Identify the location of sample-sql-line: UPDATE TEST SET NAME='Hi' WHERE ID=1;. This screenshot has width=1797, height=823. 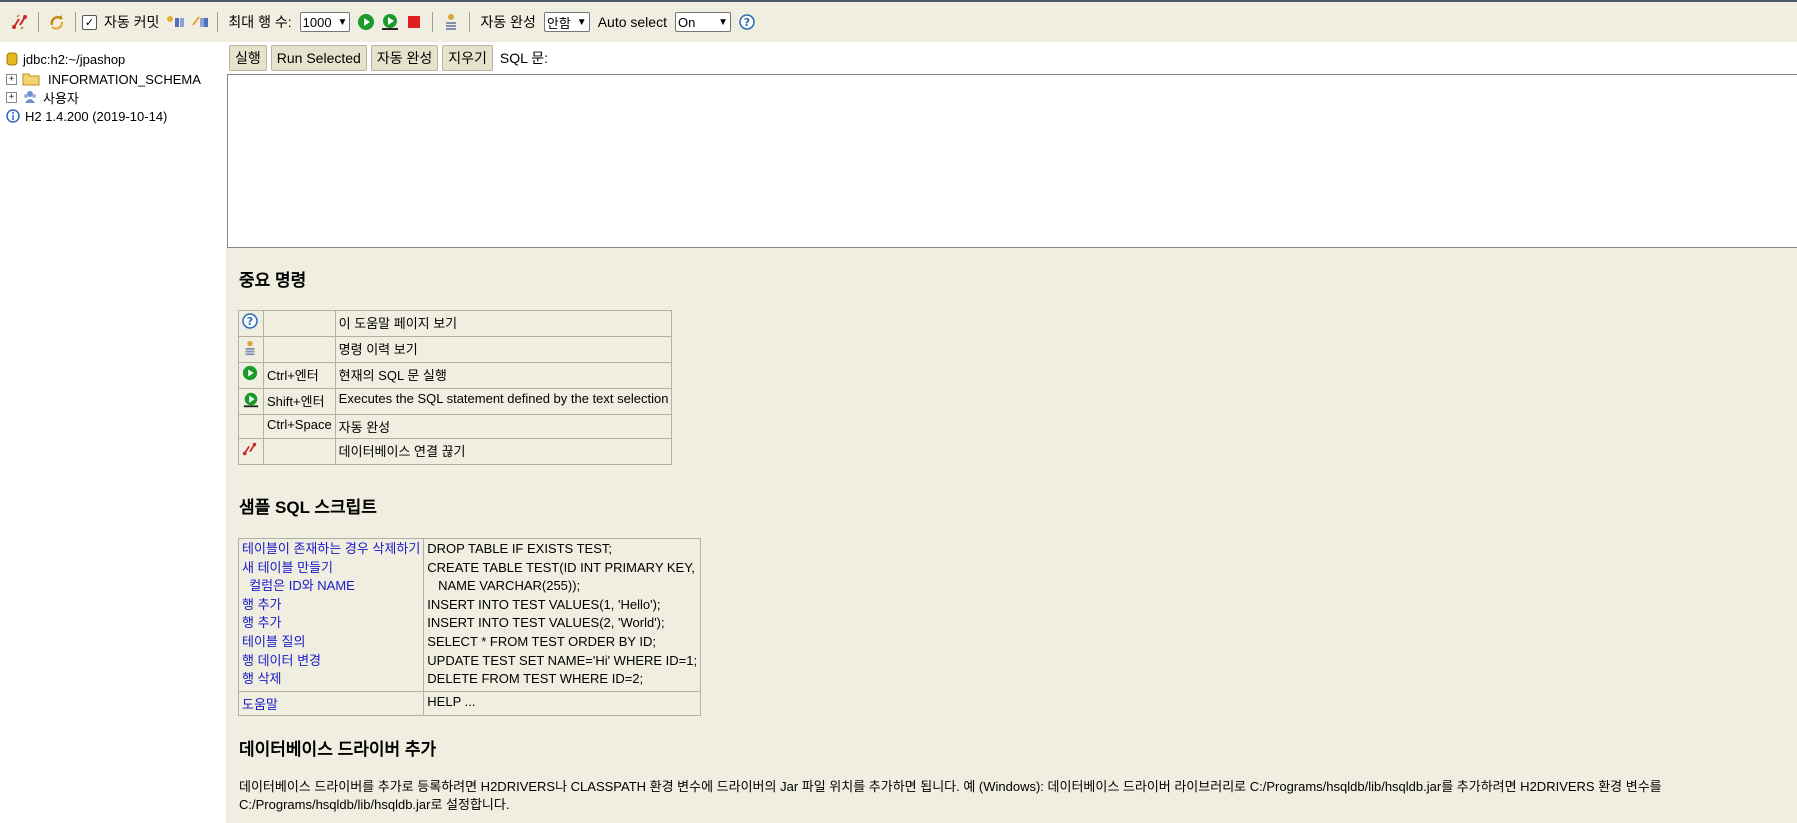
(562, 660).